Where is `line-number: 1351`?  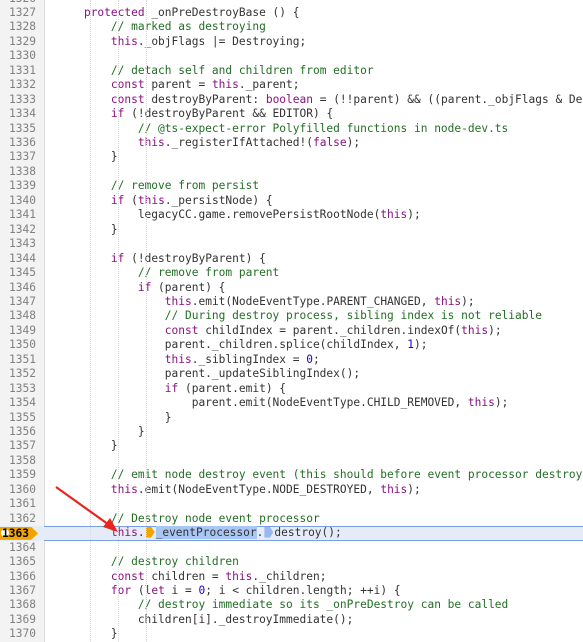
line-number: 1351 is located at coordinates (18, 360).